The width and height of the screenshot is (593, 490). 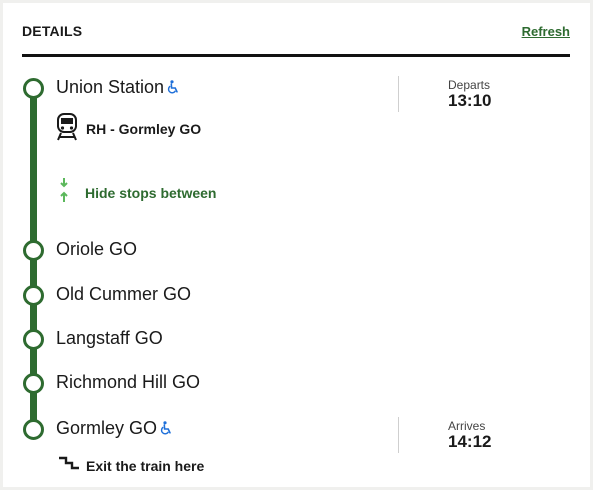 I want to click on stop-langstaff-go: Langstaff GO, so click(x=109, y=338).